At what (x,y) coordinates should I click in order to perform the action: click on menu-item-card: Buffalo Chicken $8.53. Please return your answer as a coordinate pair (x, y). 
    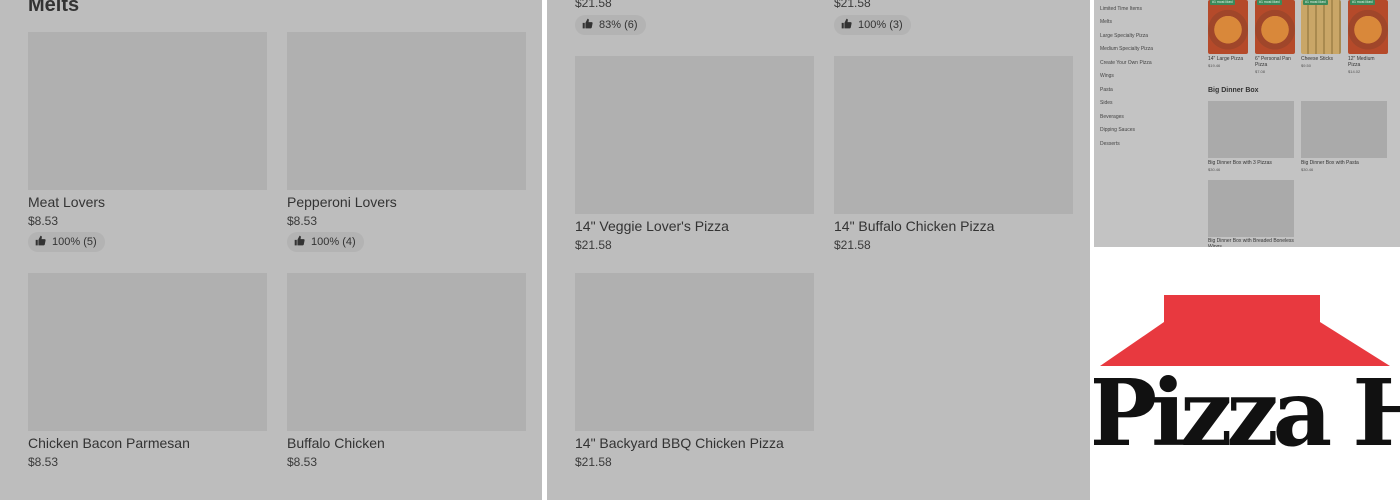
    Looking at the image, I should click on (406, 373).